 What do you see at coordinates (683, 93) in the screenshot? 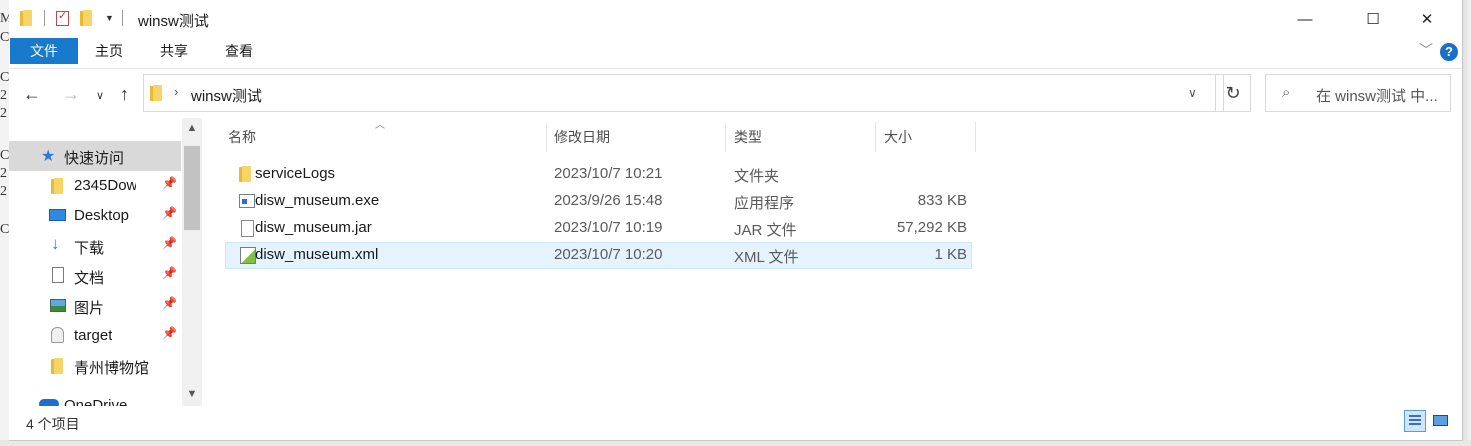
I see `address-bar: › winsw测试 ∨` at bounding box center [683, 93].